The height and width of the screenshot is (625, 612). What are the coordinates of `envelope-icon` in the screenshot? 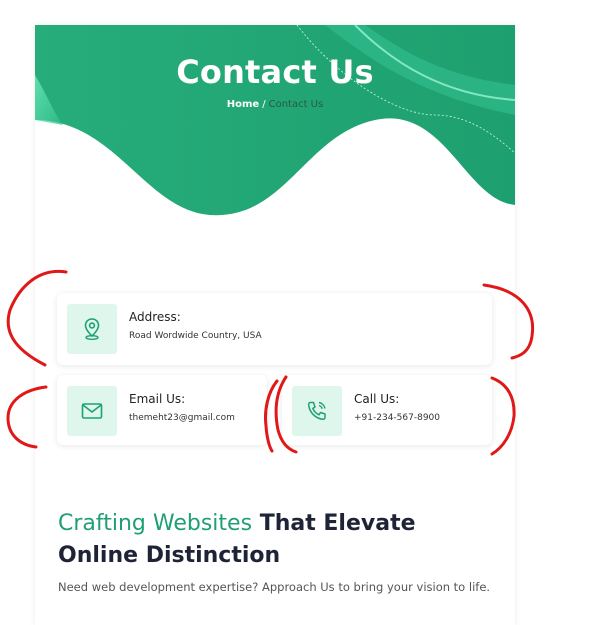 It's located at (92, 411).